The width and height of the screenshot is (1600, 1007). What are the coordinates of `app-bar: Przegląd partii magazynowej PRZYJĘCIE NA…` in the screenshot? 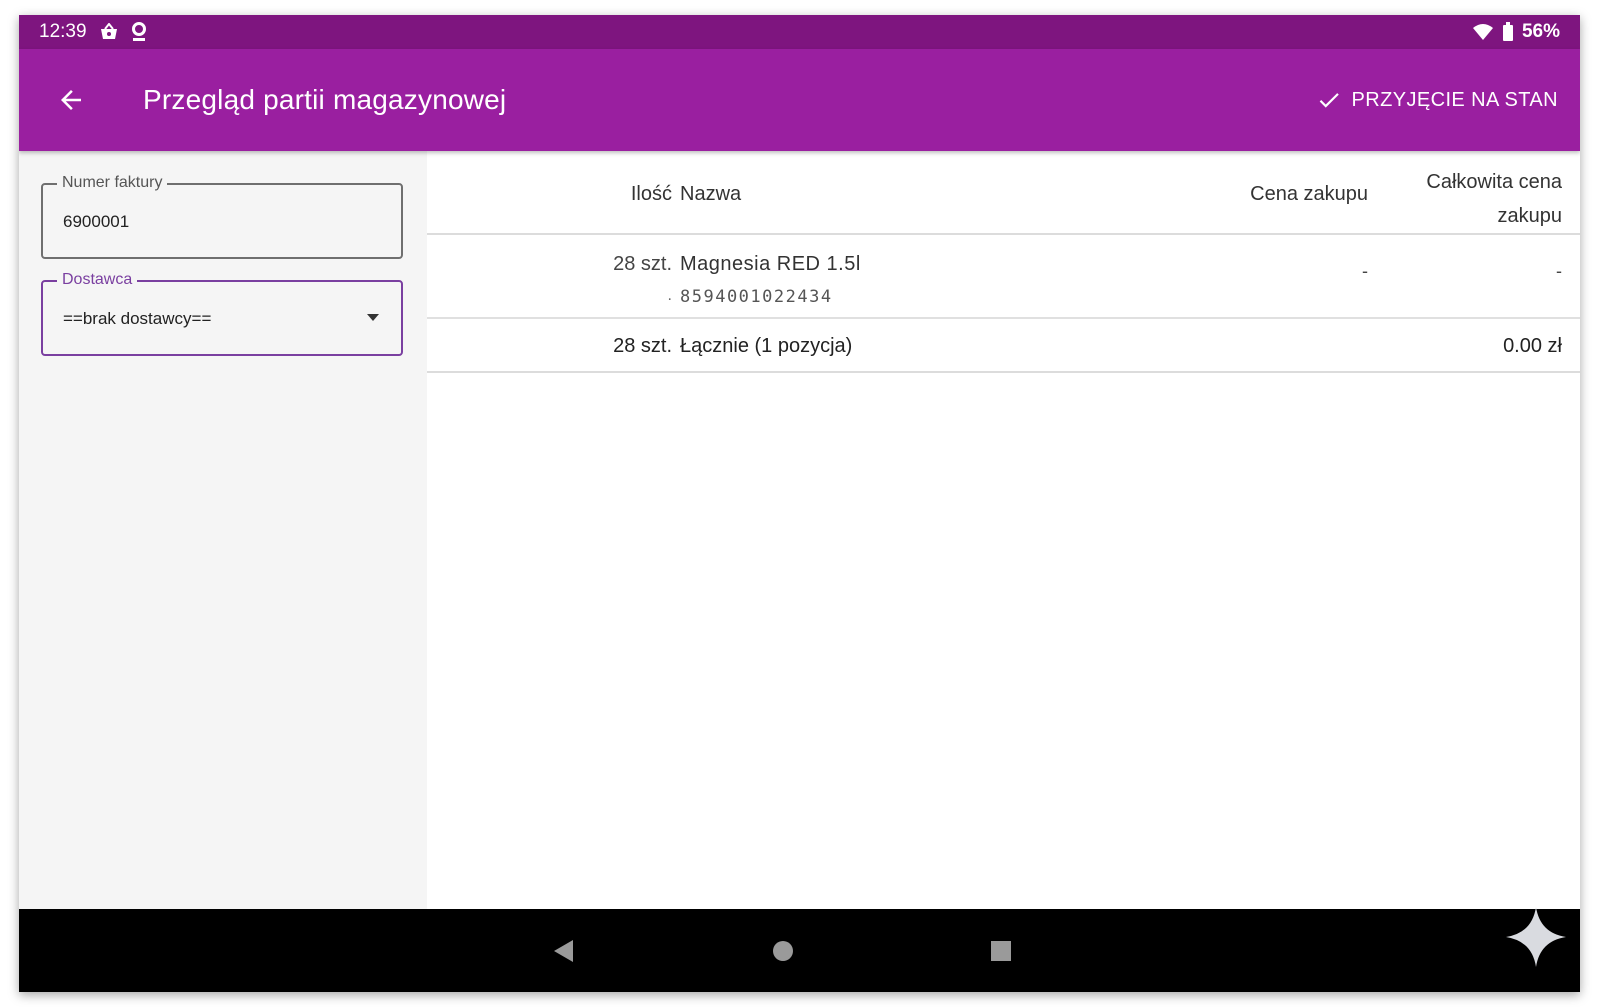 It's located at (799, 100).